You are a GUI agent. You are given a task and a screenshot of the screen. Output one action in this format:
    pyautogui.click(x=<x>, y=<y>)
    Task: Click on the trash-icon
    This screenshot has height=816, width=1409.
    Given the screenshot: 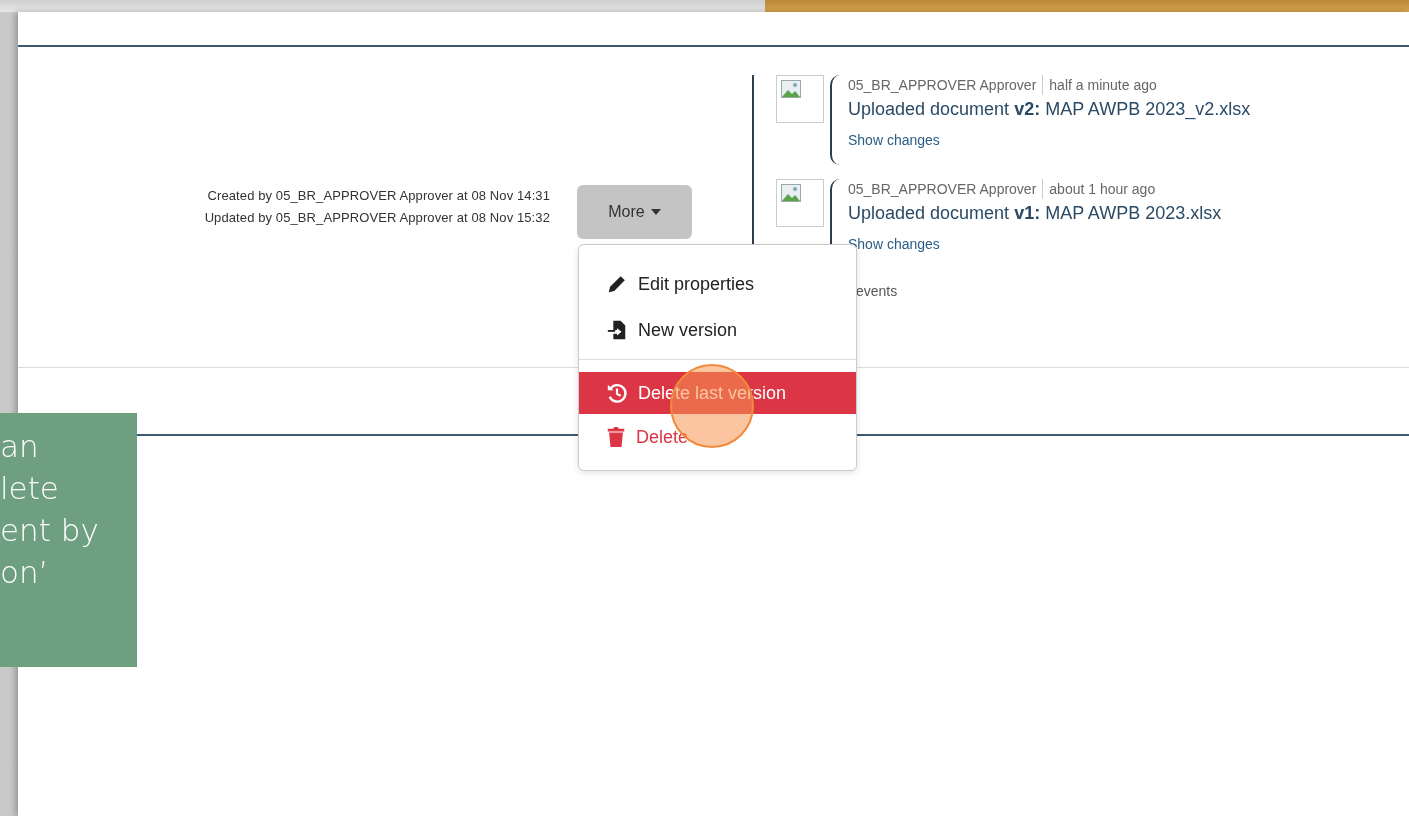 What is the action you would take?
    pyautogui.click(x=616, y=437)
    